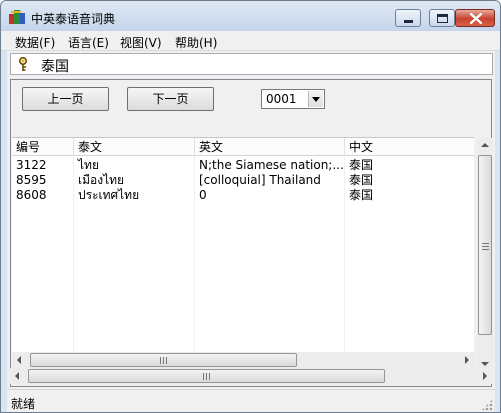 The image size is (501, 413). What do you see at coordinates (134, 147) in the screenshot?
I see `column-header-thai: 泰文` at bounding box center [134, 147].